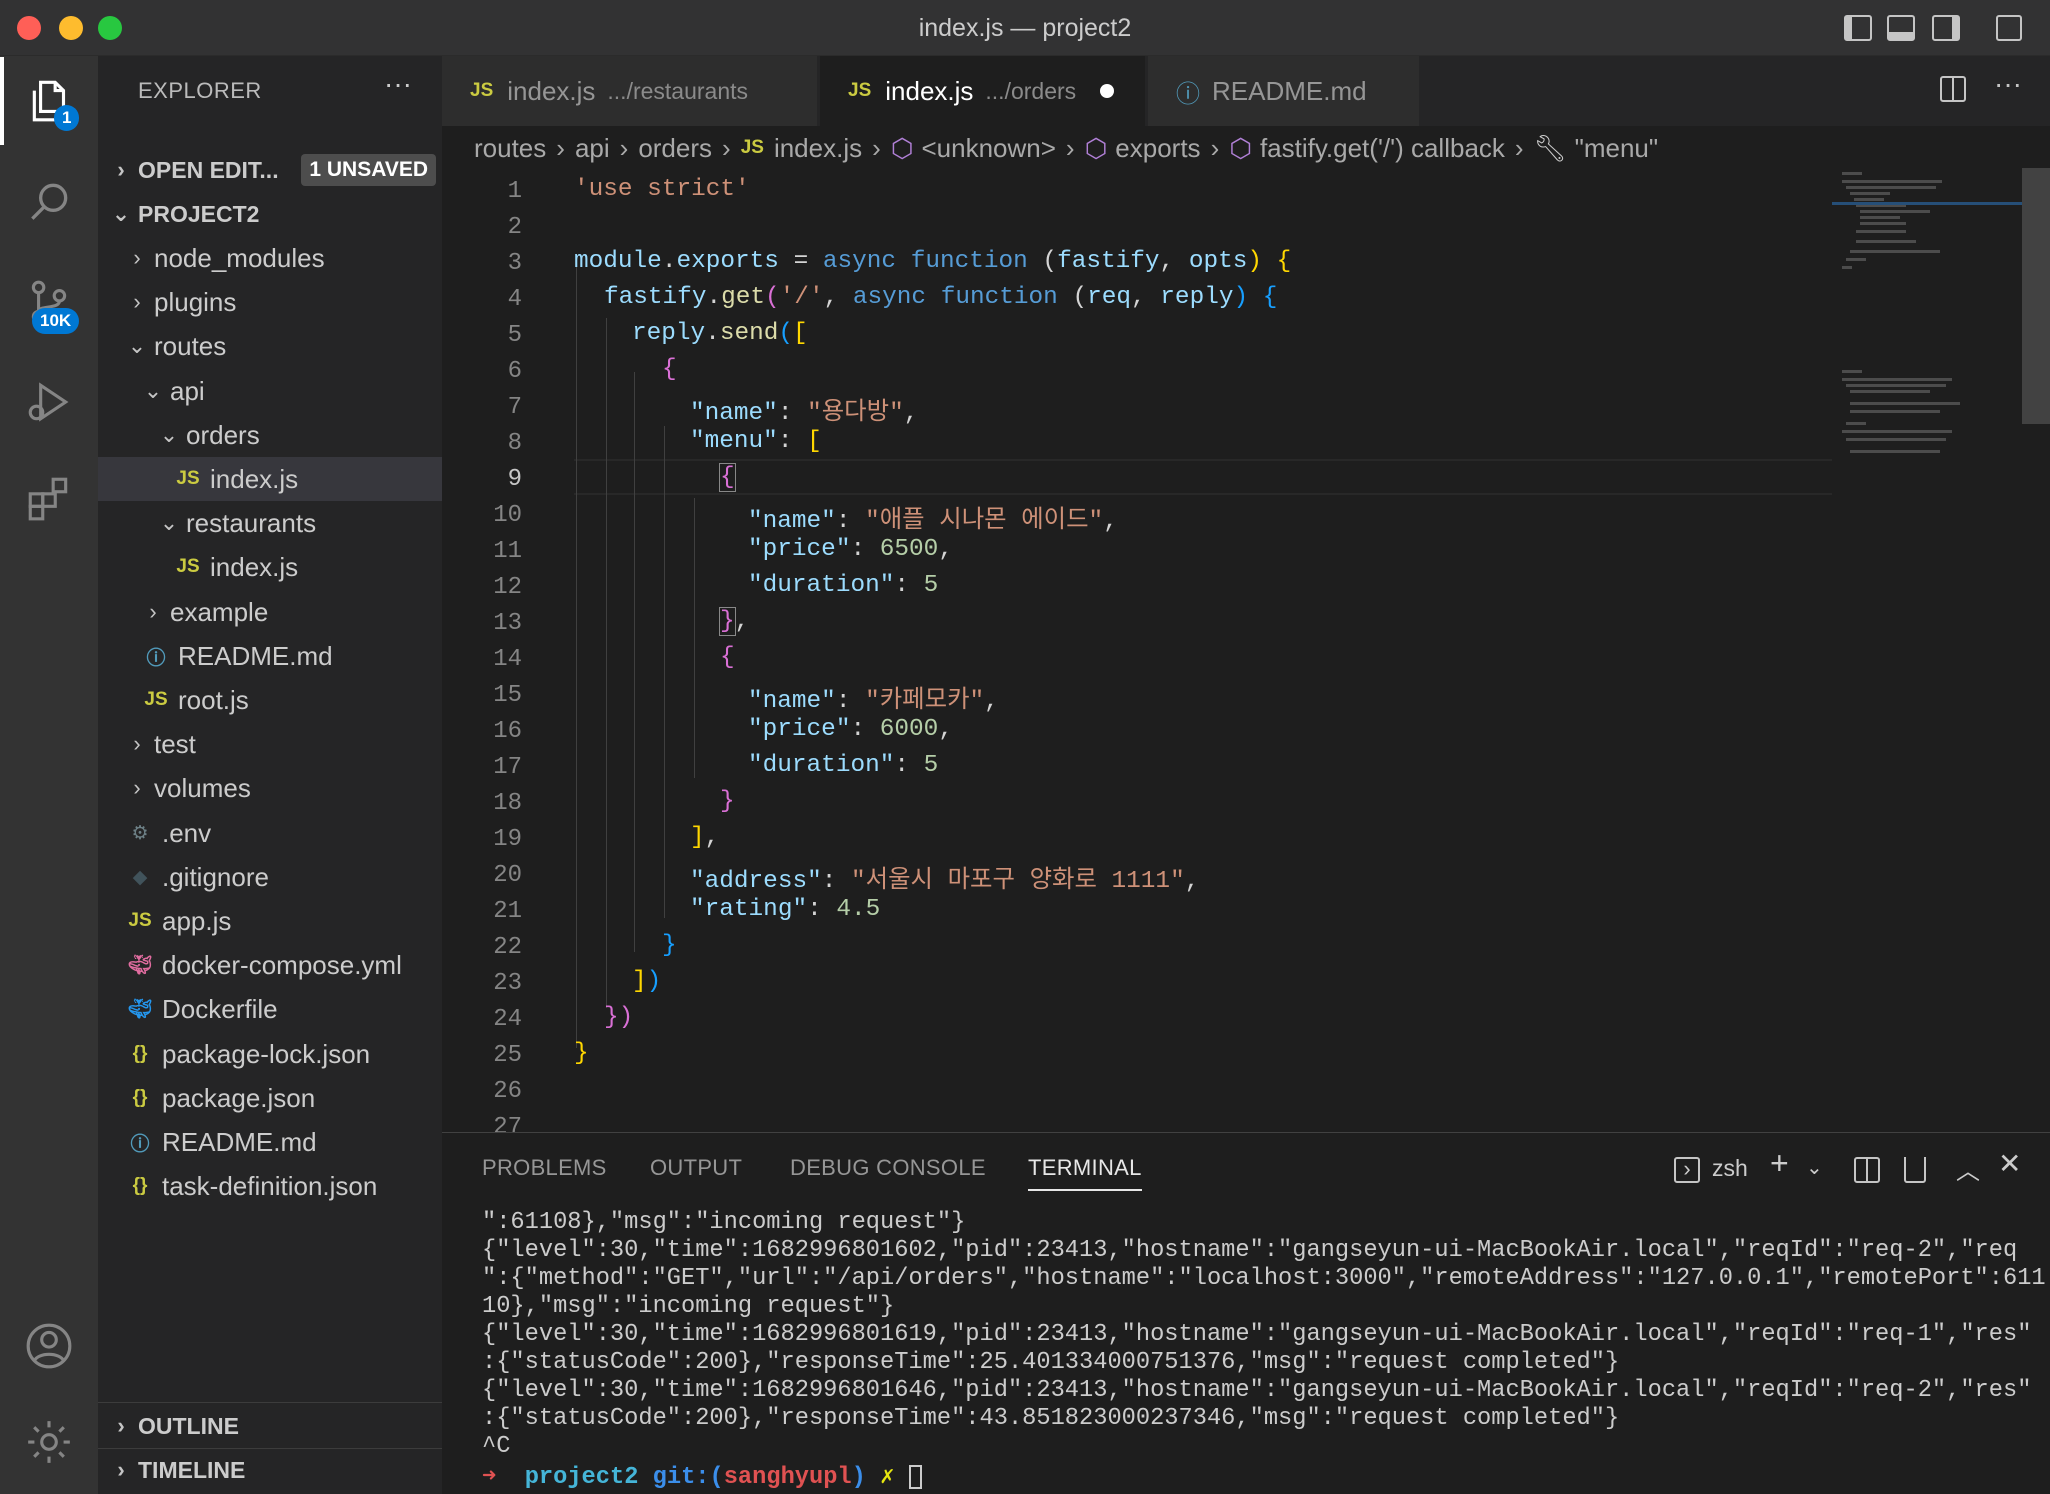 The height and width of the screenshot is (1494, 2050). Describe the element at coordinates (1382, 148) in the screenshot. I see `breadcrumb-item: fastify.get('/') callback` at that location.